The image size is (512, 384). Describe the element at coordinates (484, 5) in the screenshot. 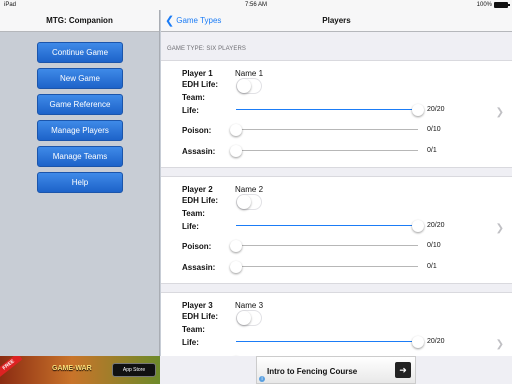

I see `battery-percent: 100%` at that location.